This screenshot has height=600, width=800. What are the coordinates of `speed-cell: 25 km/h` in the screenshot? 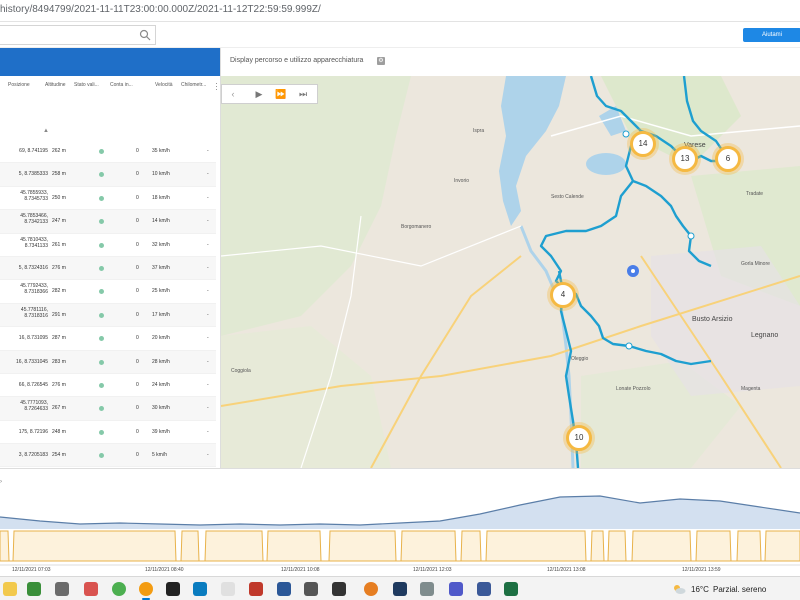 It's located at (161, 291).